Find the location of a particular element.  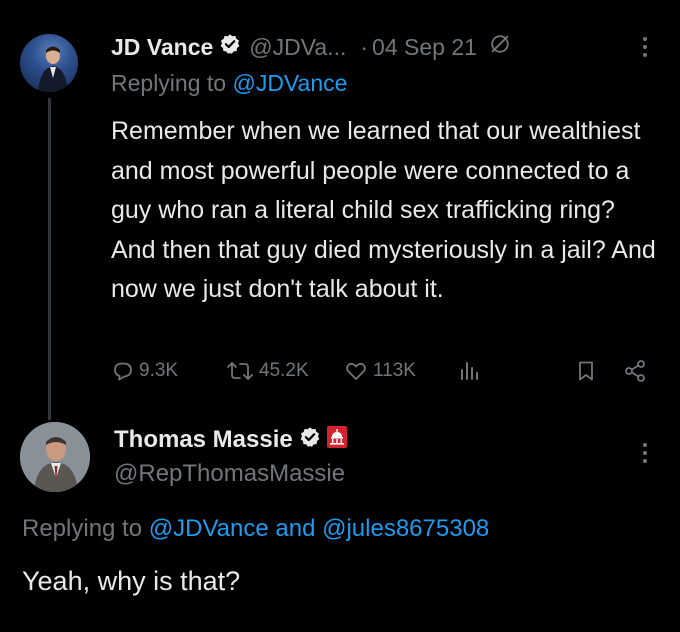

replying-to-and: and is located at coordinates (295, 528).